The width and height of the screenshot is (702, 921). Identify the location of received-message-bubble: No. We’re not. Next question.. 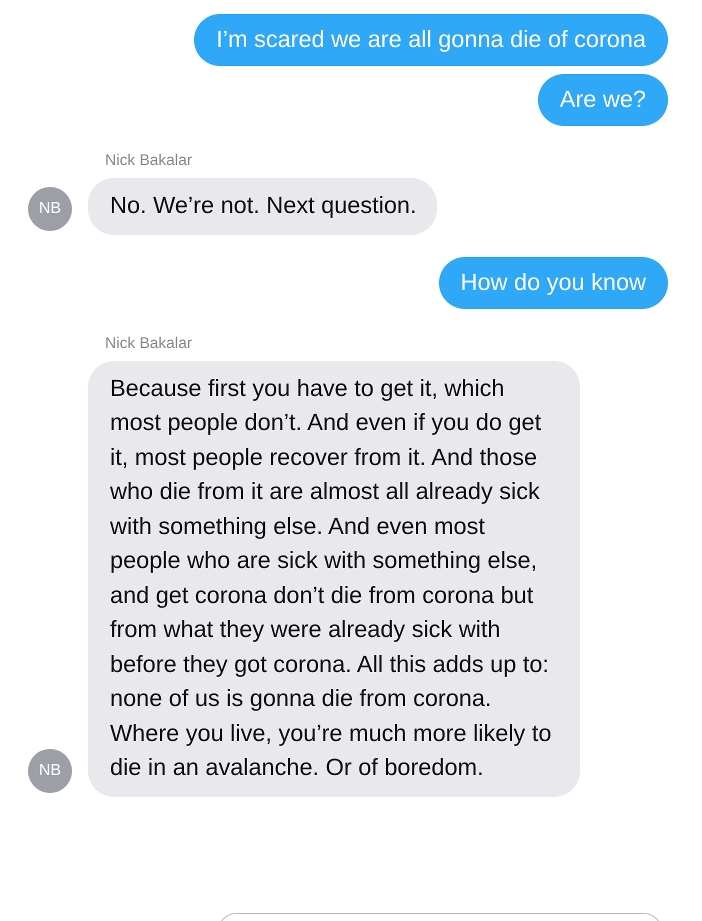
(262, 206).